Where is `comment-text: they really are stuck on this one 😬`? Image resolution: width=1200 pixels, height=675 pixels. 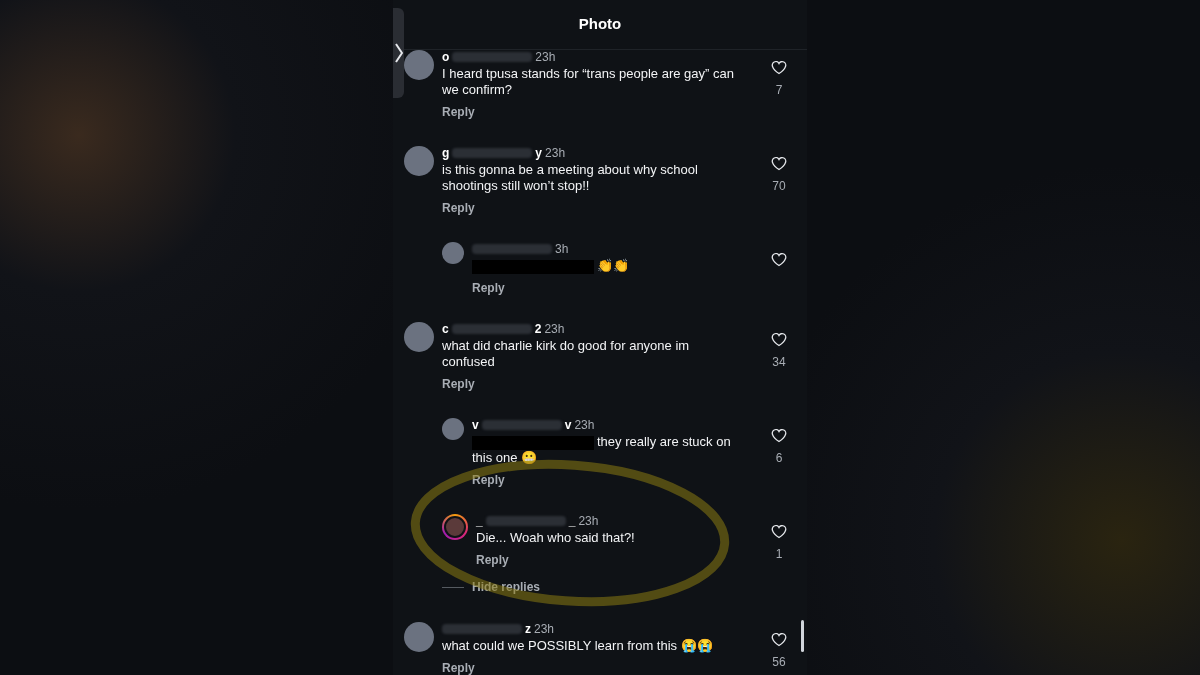
comment-text: they really are stuck on this one 😬 is located at coordinates (601, 449).